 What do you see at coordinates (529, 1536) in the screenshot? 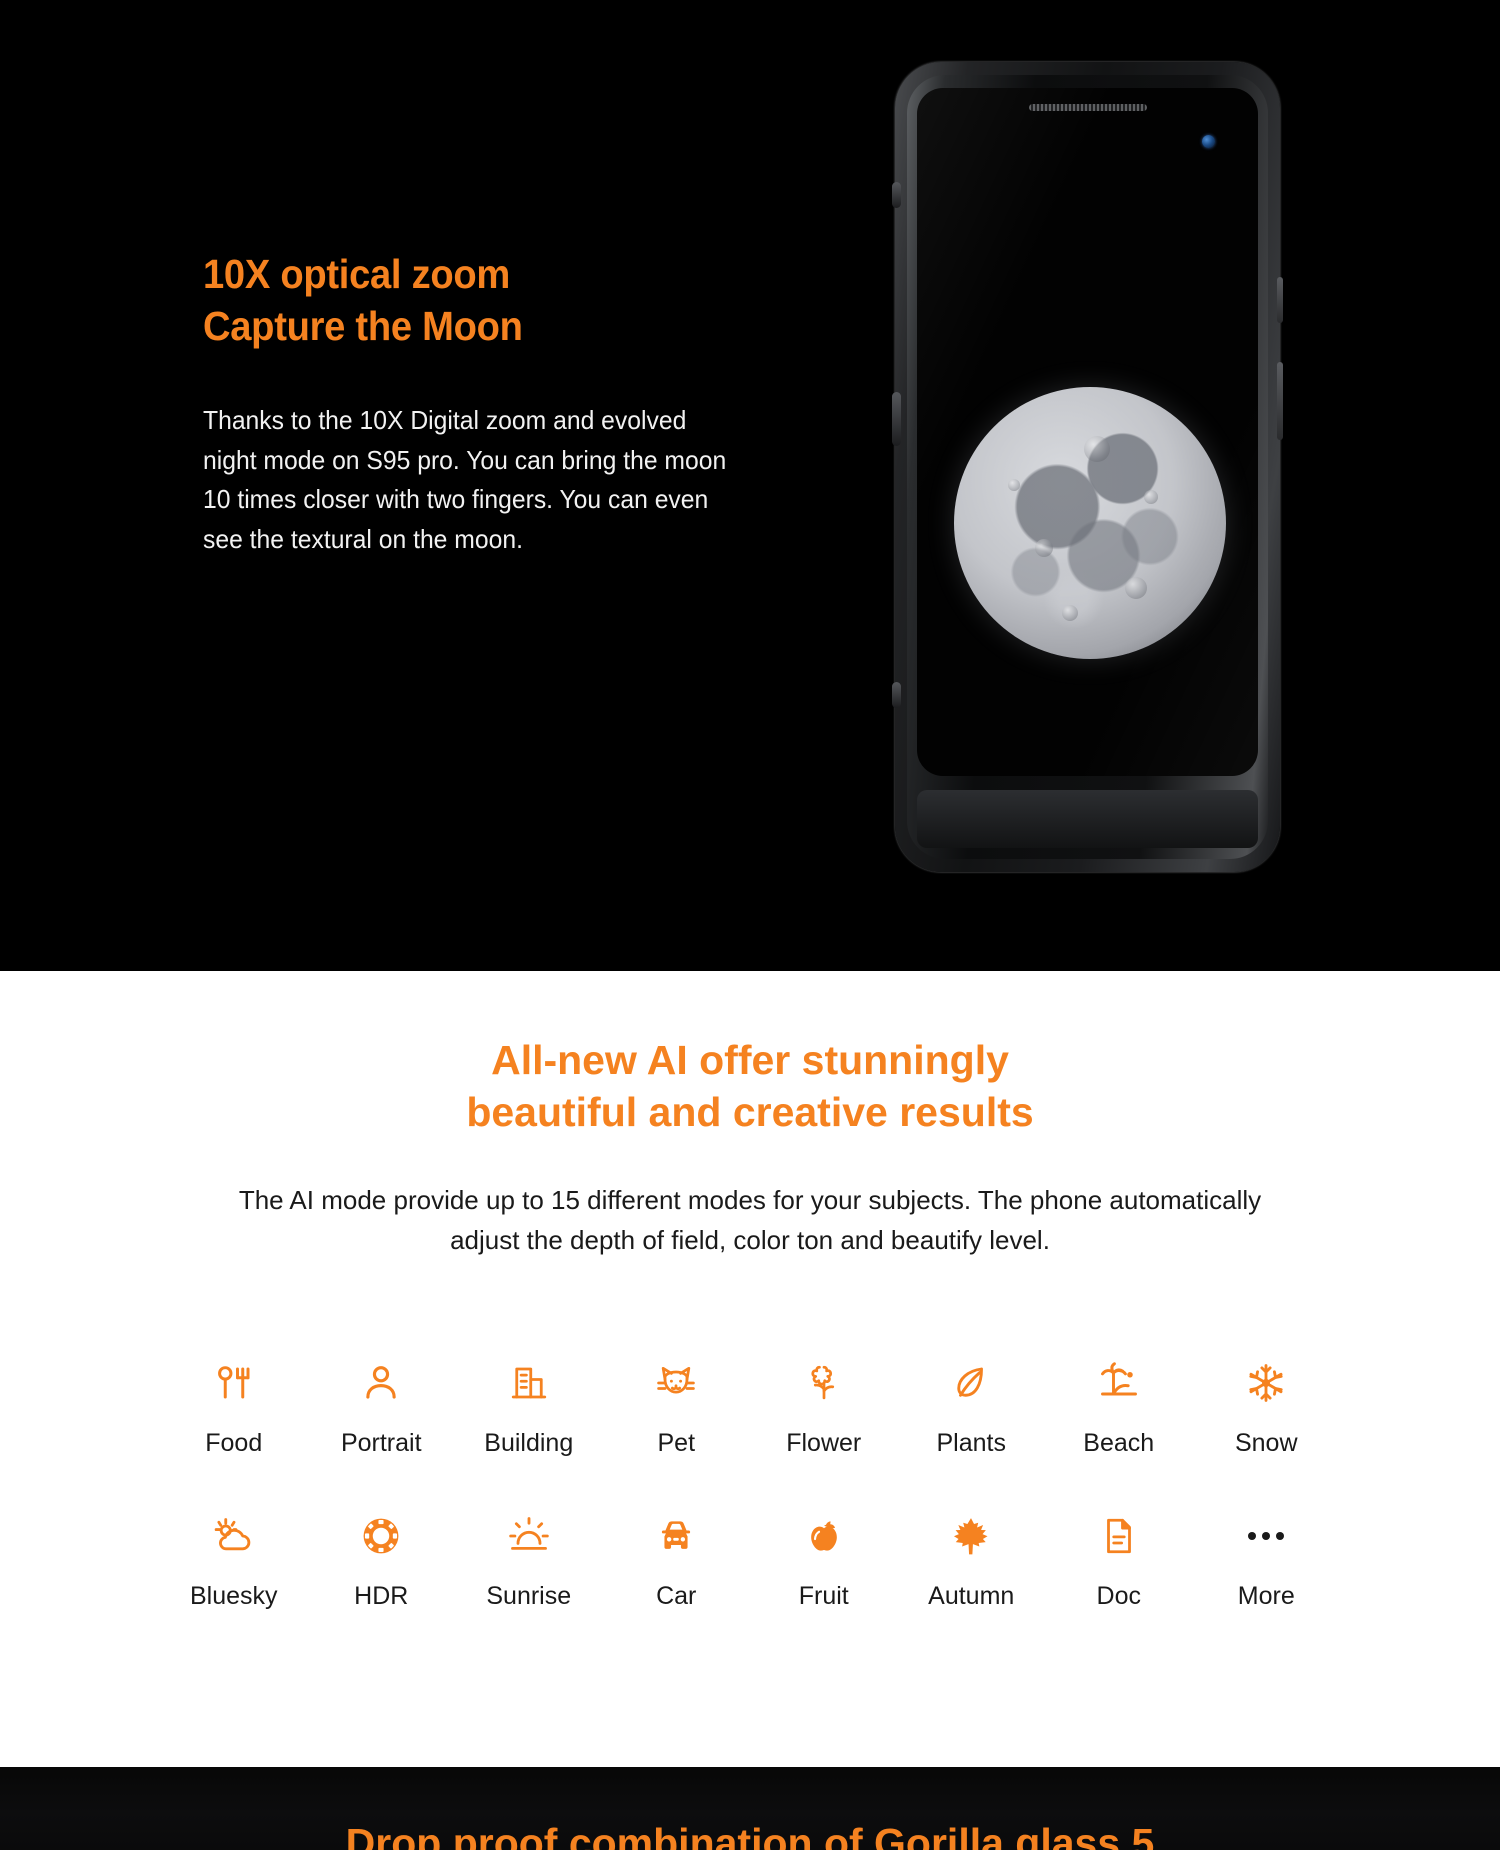
I see `sunrise-icon` at bounding box center [529, 1536].